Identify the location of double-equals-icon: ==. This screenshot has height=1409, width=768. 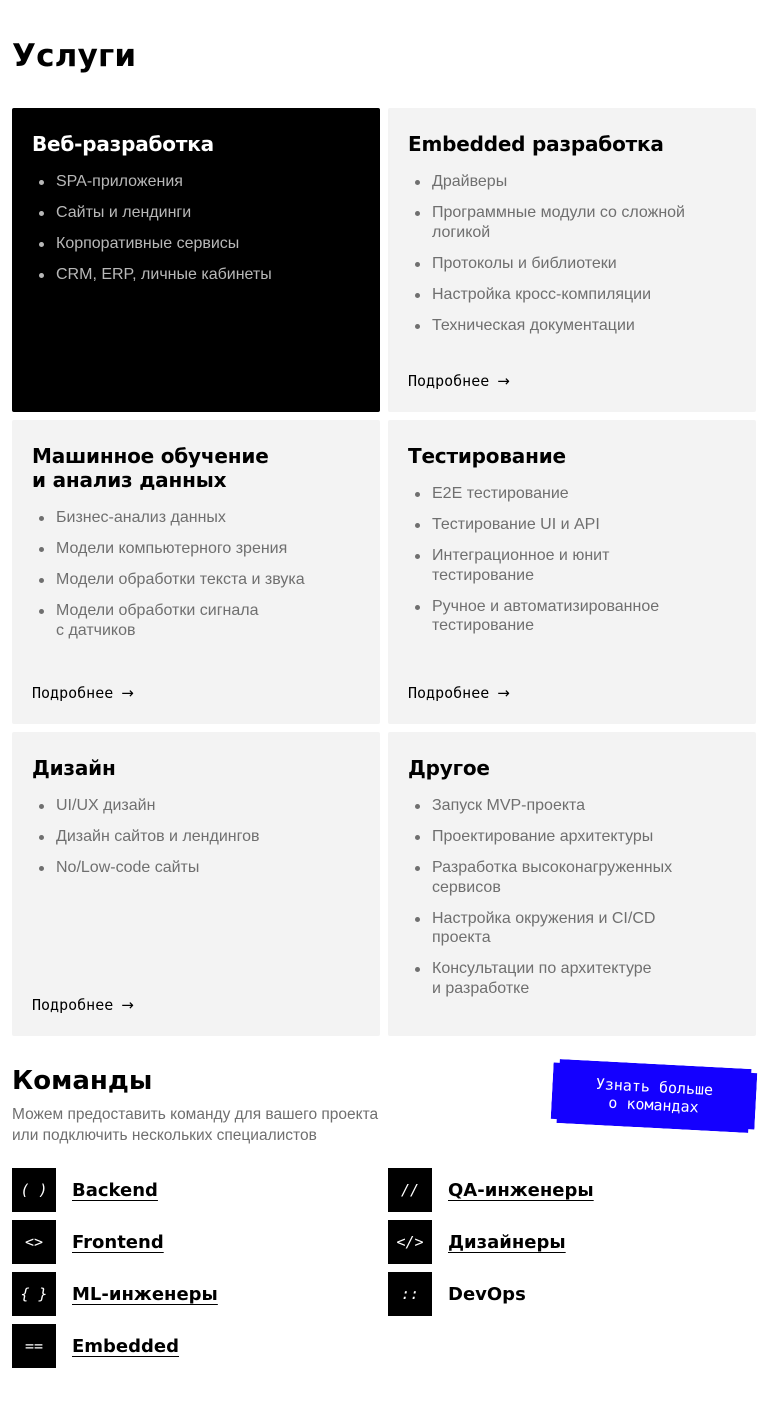
(34, 1346).